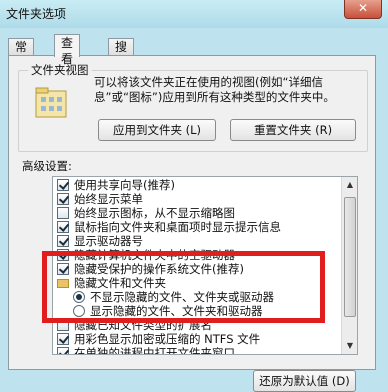 The height and width of the screenshot is (392, 388). I want to click on folder-view-icon, so click(51, 102).